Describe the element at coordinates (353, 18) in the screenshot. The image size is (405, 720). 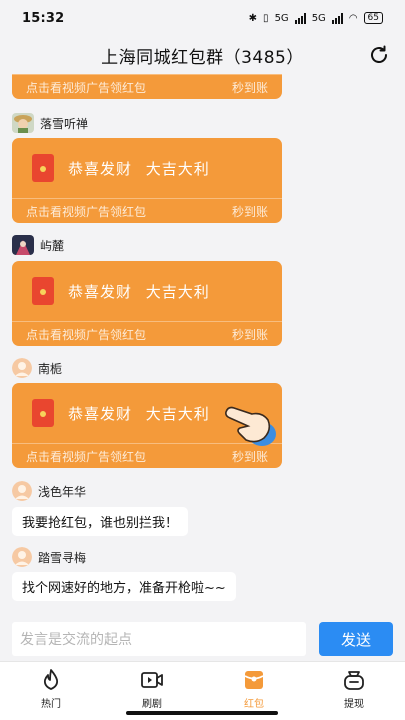
I see `wifi-icon: ◠` at that location.